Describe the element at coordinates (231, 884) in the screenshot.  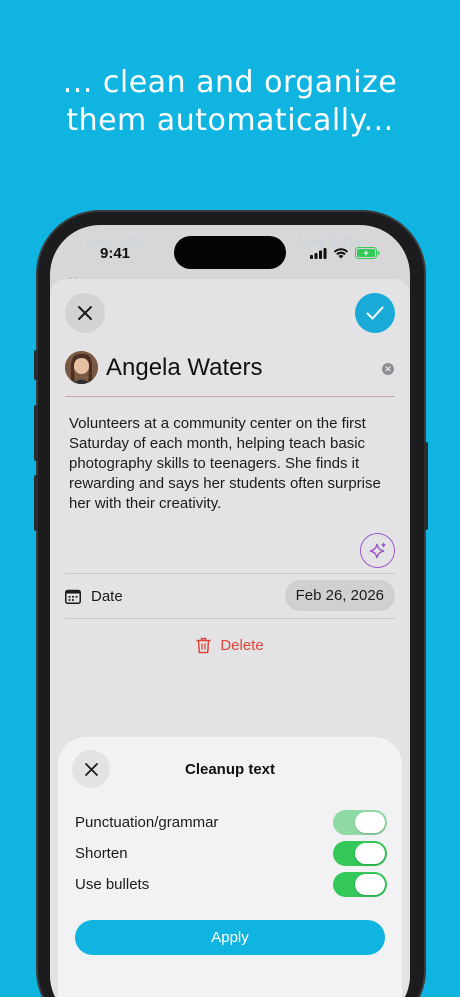
I see `option-use-bullets: Use bullets` at that location.